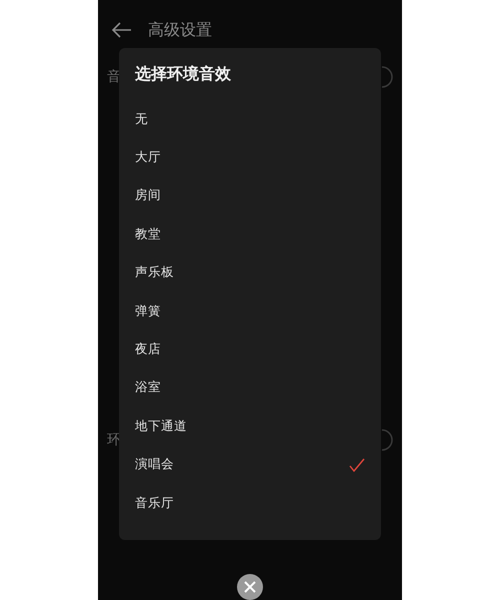 This screenshot has width=500, height=600. What do you see at coordinates (250, 157) in the screenshot?
I see `option-item: 大厅` at bounding box center [250, 157].